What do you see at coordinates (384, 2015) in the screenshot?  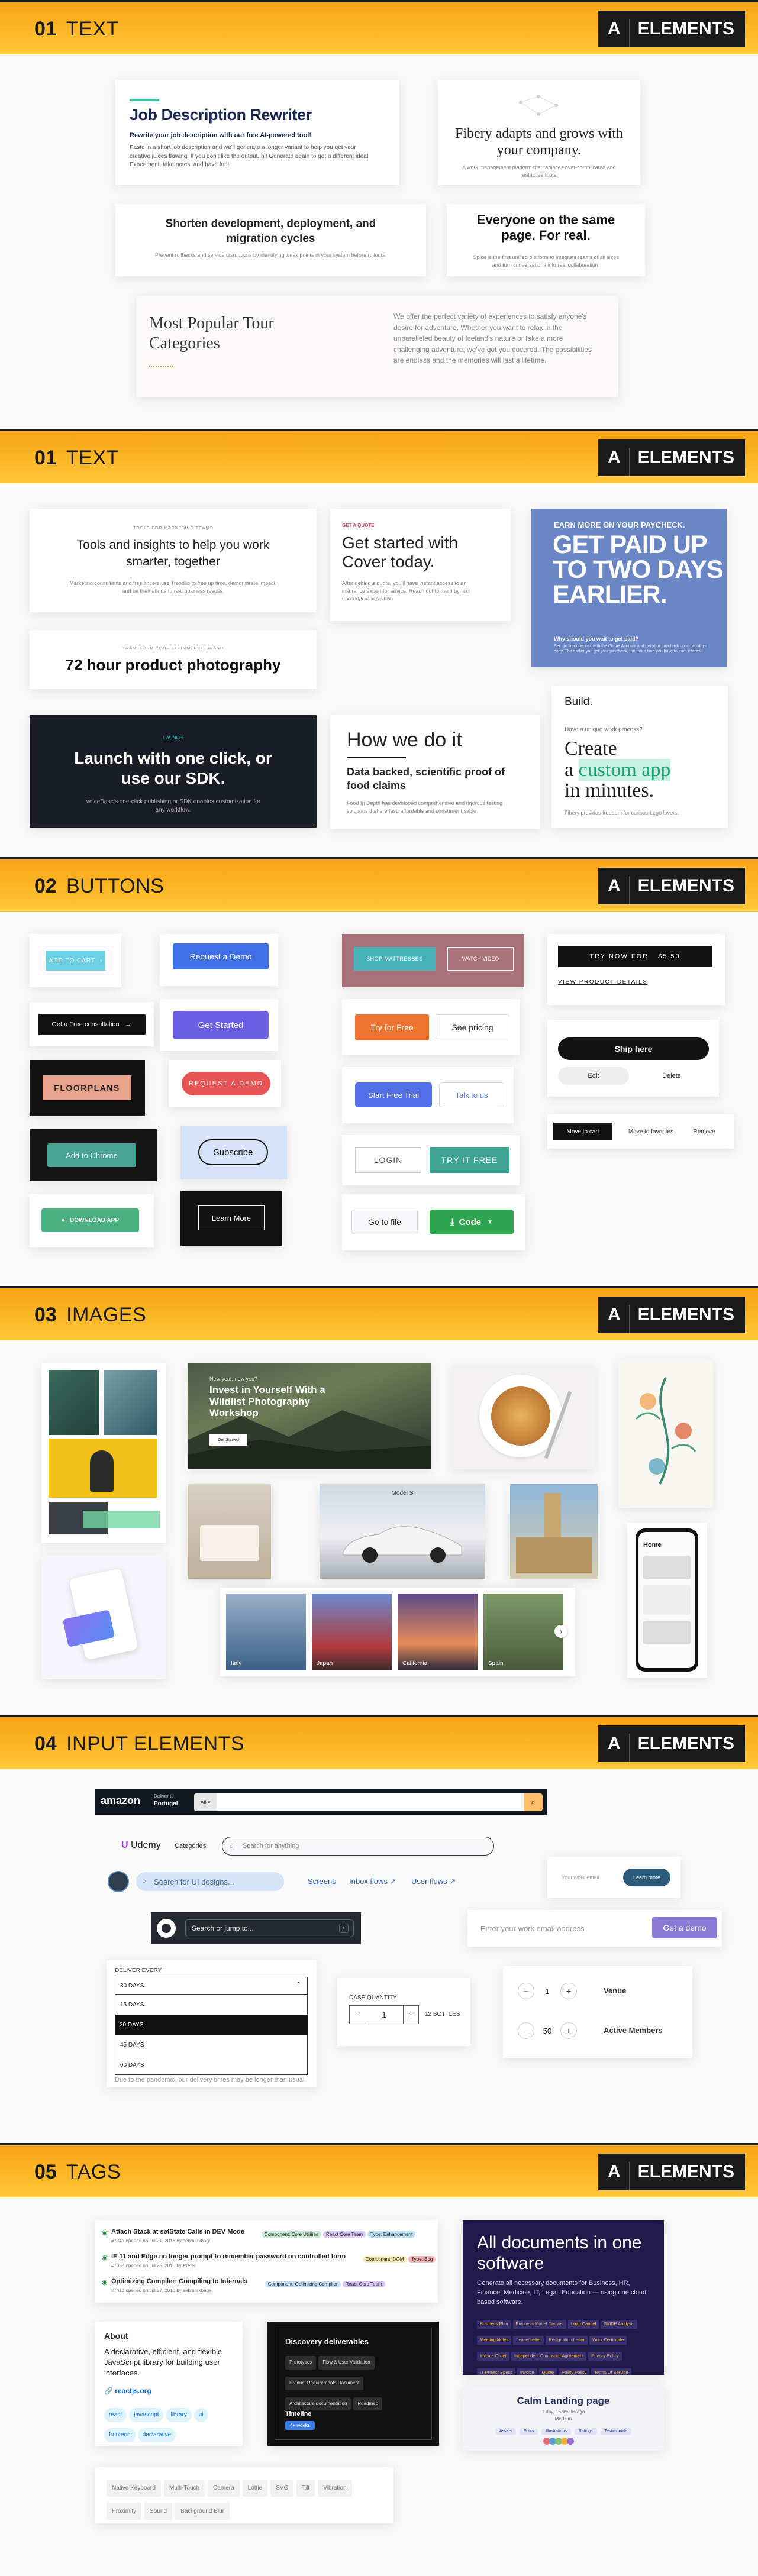 I see `case-qty-value: 1` at bounding box center [384, 2015].